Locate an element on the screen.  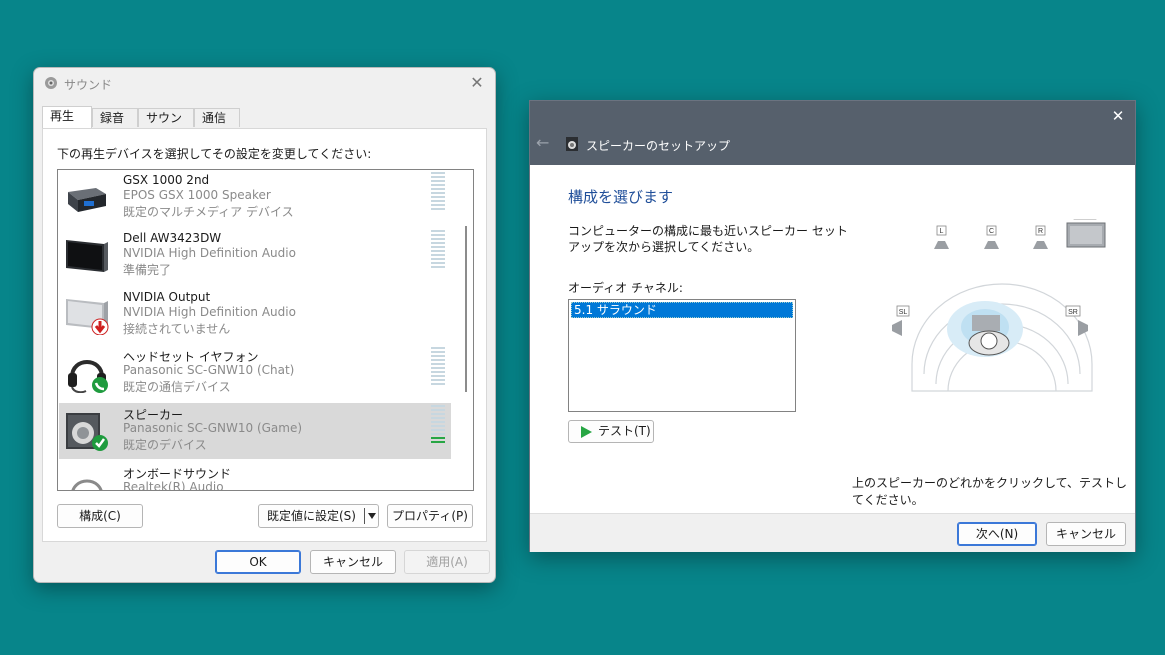
speaker-icon is located at coordinates (87, 432).